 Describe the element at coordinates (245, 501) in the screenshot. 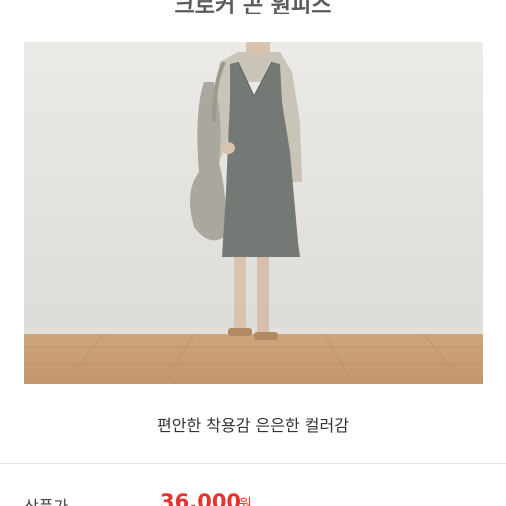

I see `price-unit: 원` at that location.